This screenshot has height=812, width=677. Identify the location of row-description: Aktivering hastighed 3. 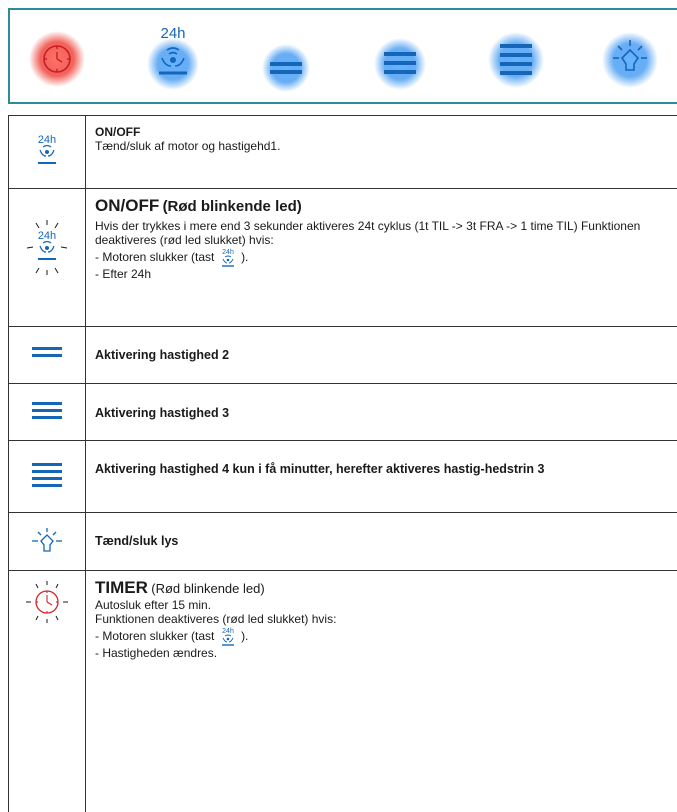
(162, 413).